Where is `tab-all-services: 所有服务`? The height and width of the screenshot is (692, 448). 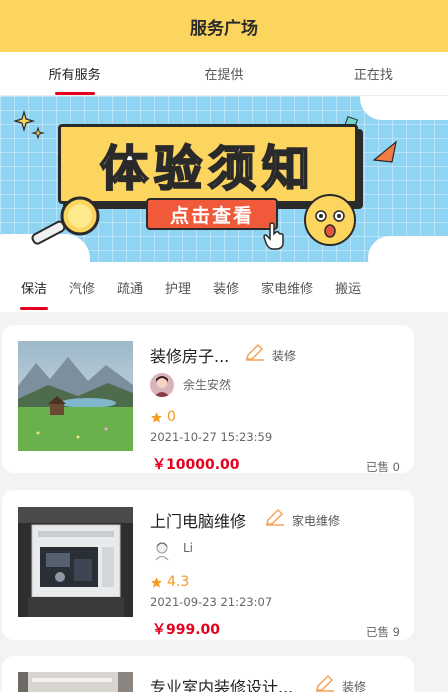
tab-all-services: 所有服务 is located at coordinates (74, 73).